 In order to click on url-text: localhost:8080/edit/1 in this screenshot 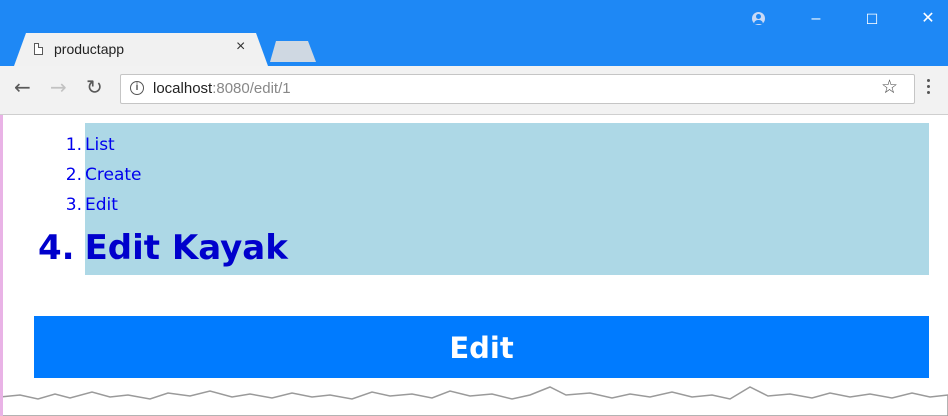, I will do `click(222, 88)`.